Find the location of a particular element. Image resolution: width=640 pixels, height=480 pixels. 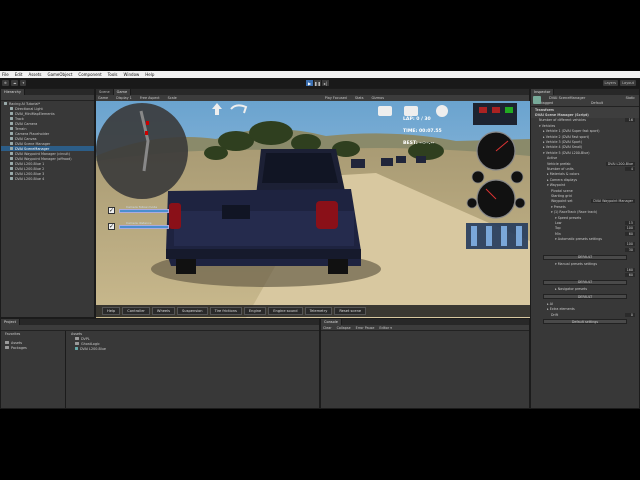

inspector-field: Active is located at coordinates (585, 158).